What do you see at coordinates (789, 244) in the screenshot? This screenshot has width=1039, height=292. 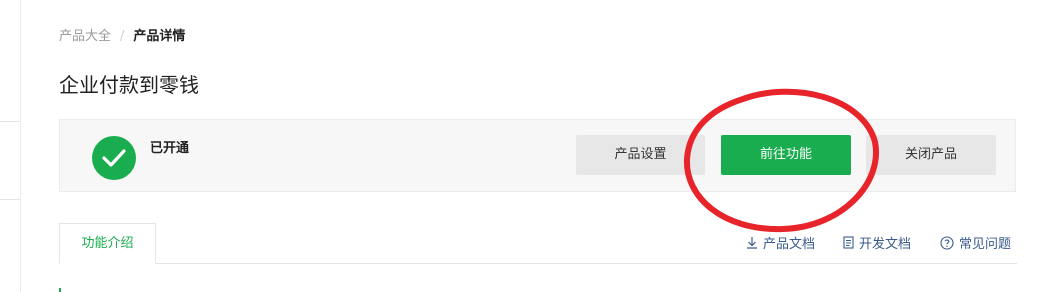 I see `product-doc-label: 产品文档` at bounding box center [789, 244].